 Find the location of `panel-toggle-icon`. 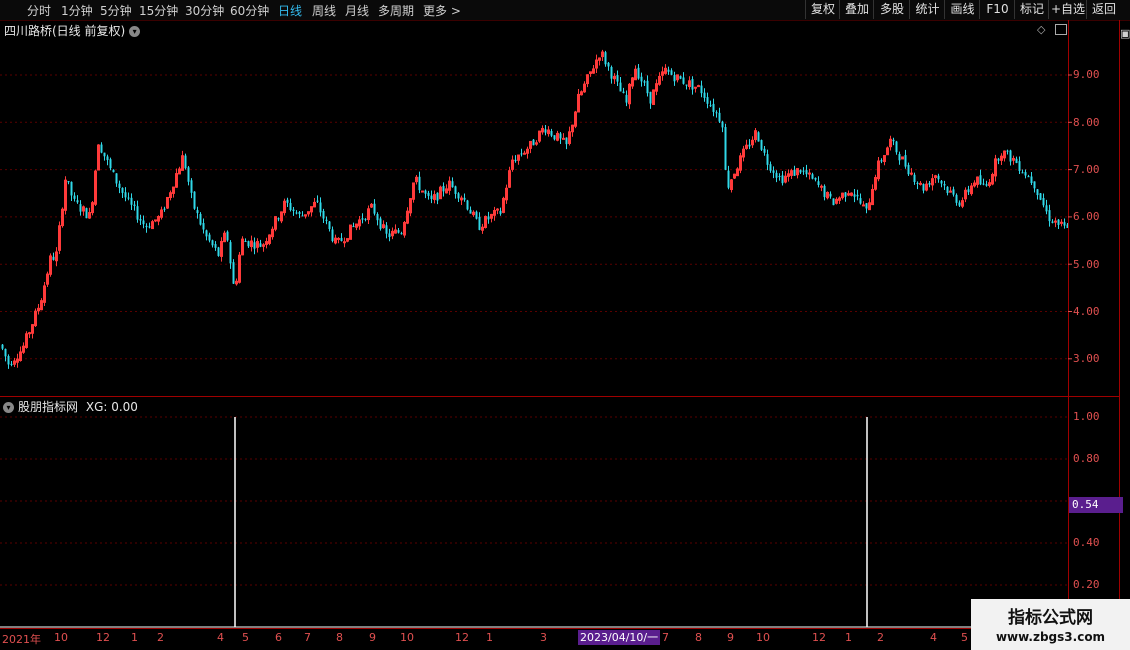

panel-toggle-icon is located at coordinates (1061, 29).